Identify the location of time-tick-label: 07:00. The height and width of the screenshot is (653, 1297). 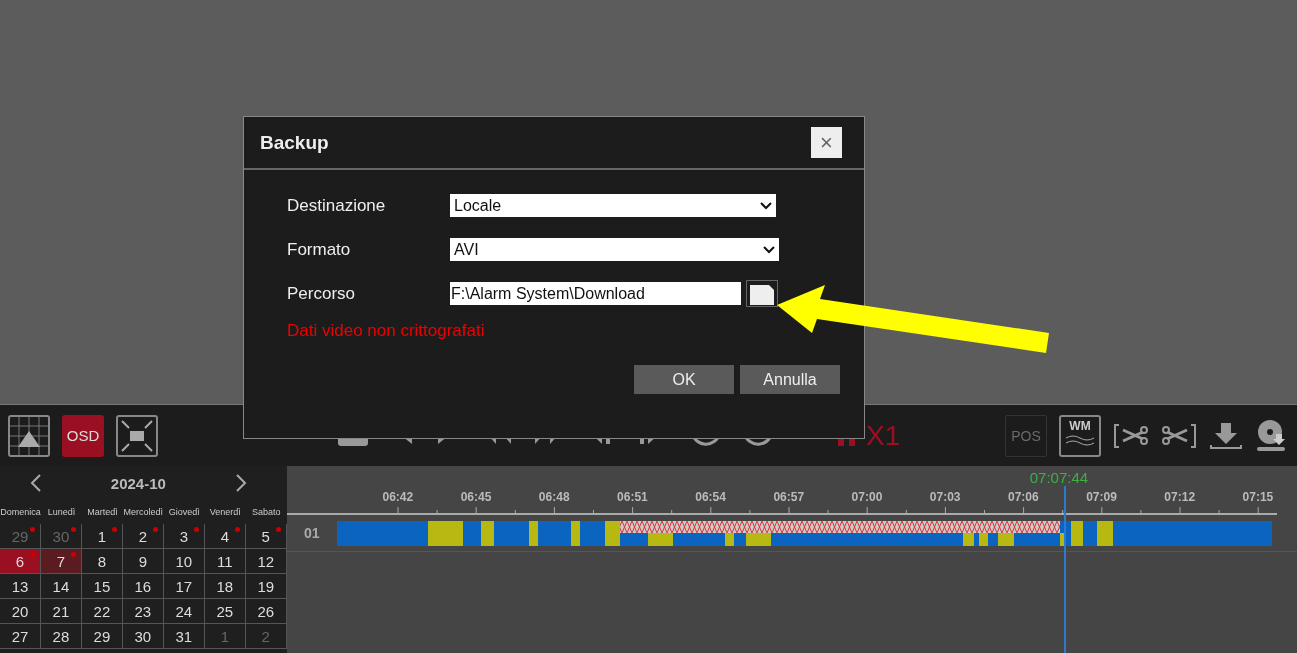
(867, 497).